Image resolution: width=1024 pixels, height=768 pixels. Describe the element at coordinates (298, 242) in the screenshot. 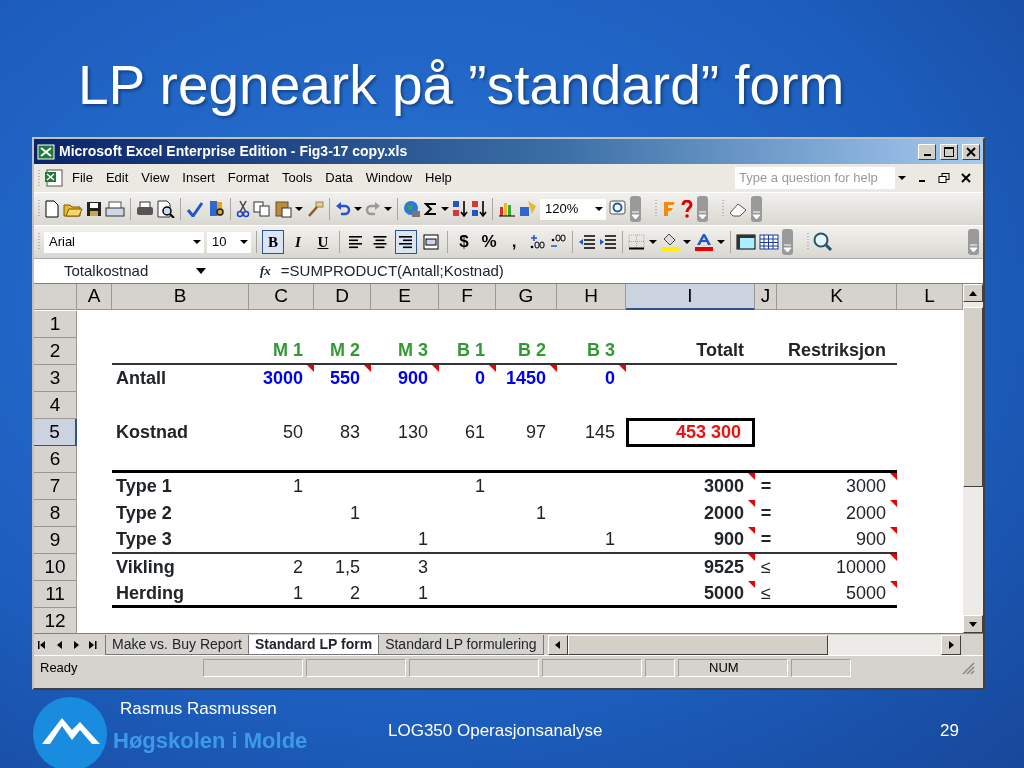

I see `italic-button: I` at that location.